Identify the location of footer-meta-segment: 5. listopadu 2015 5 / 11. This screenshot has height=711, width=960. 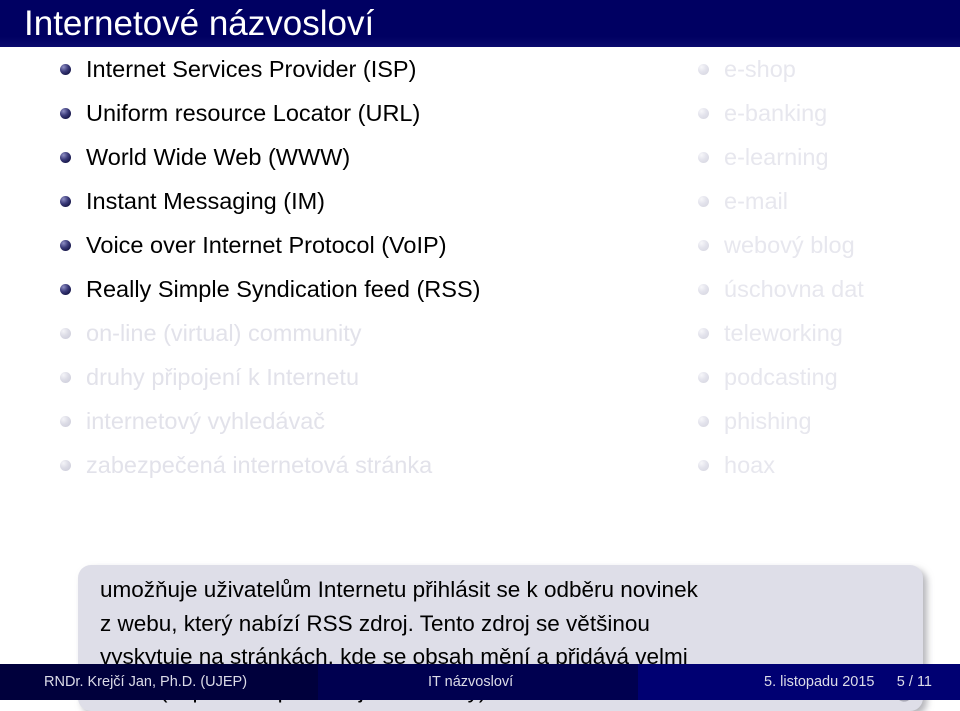
(799, 682).